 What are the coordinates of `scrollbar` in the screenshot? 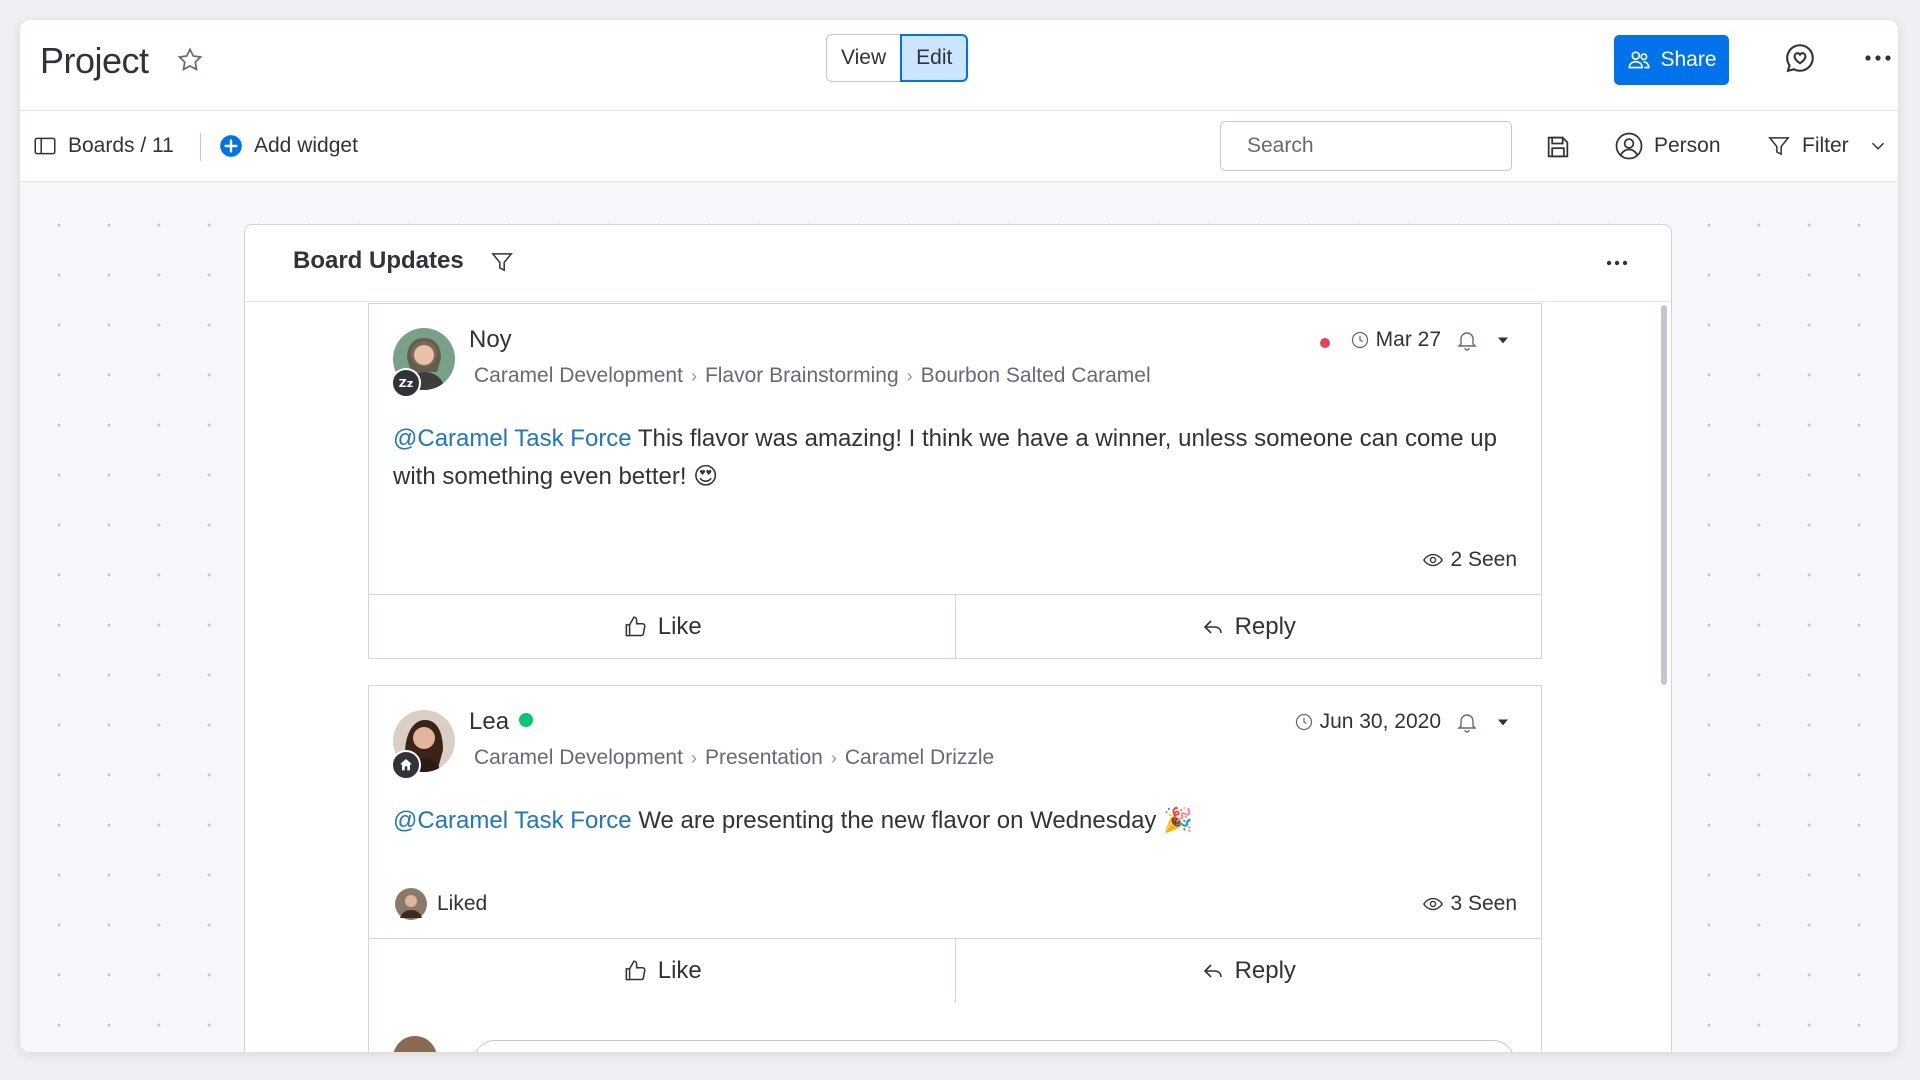 It's located at (1664, 495).